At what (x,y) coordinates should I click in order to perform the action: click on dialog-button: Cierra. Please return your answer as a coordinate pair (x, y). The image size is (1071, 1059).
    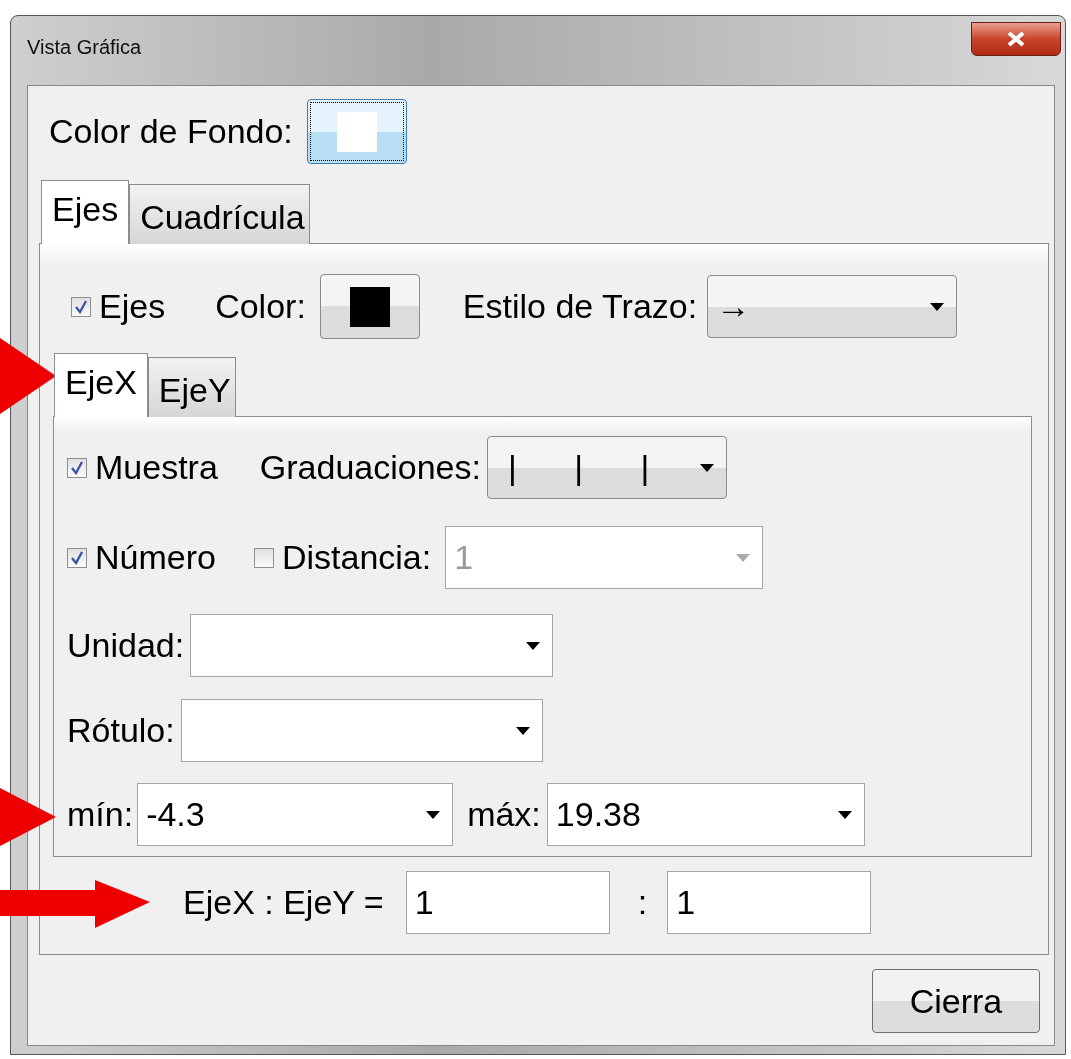
    Looking at the image, I should click on (956, 1001).